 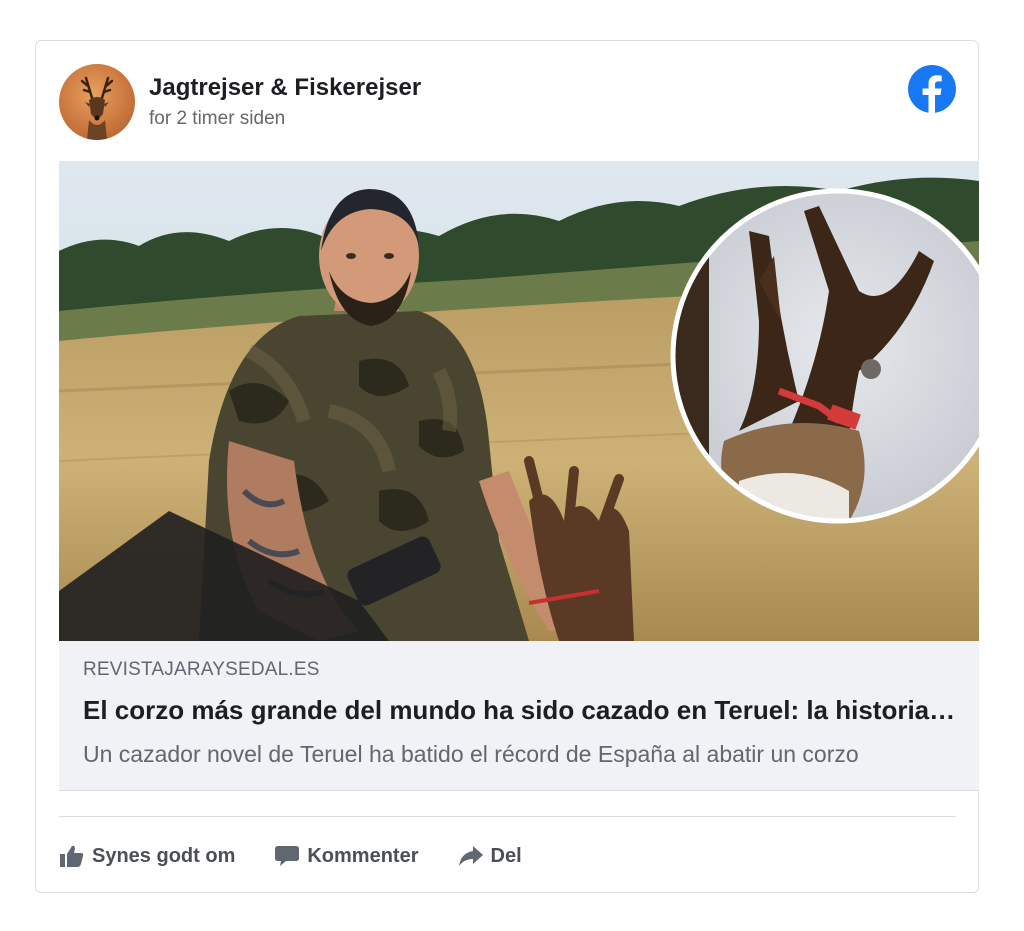 I want to click on link-domain: REVISTAJARAYSEDAL.ES, so click(x=201, y=669).